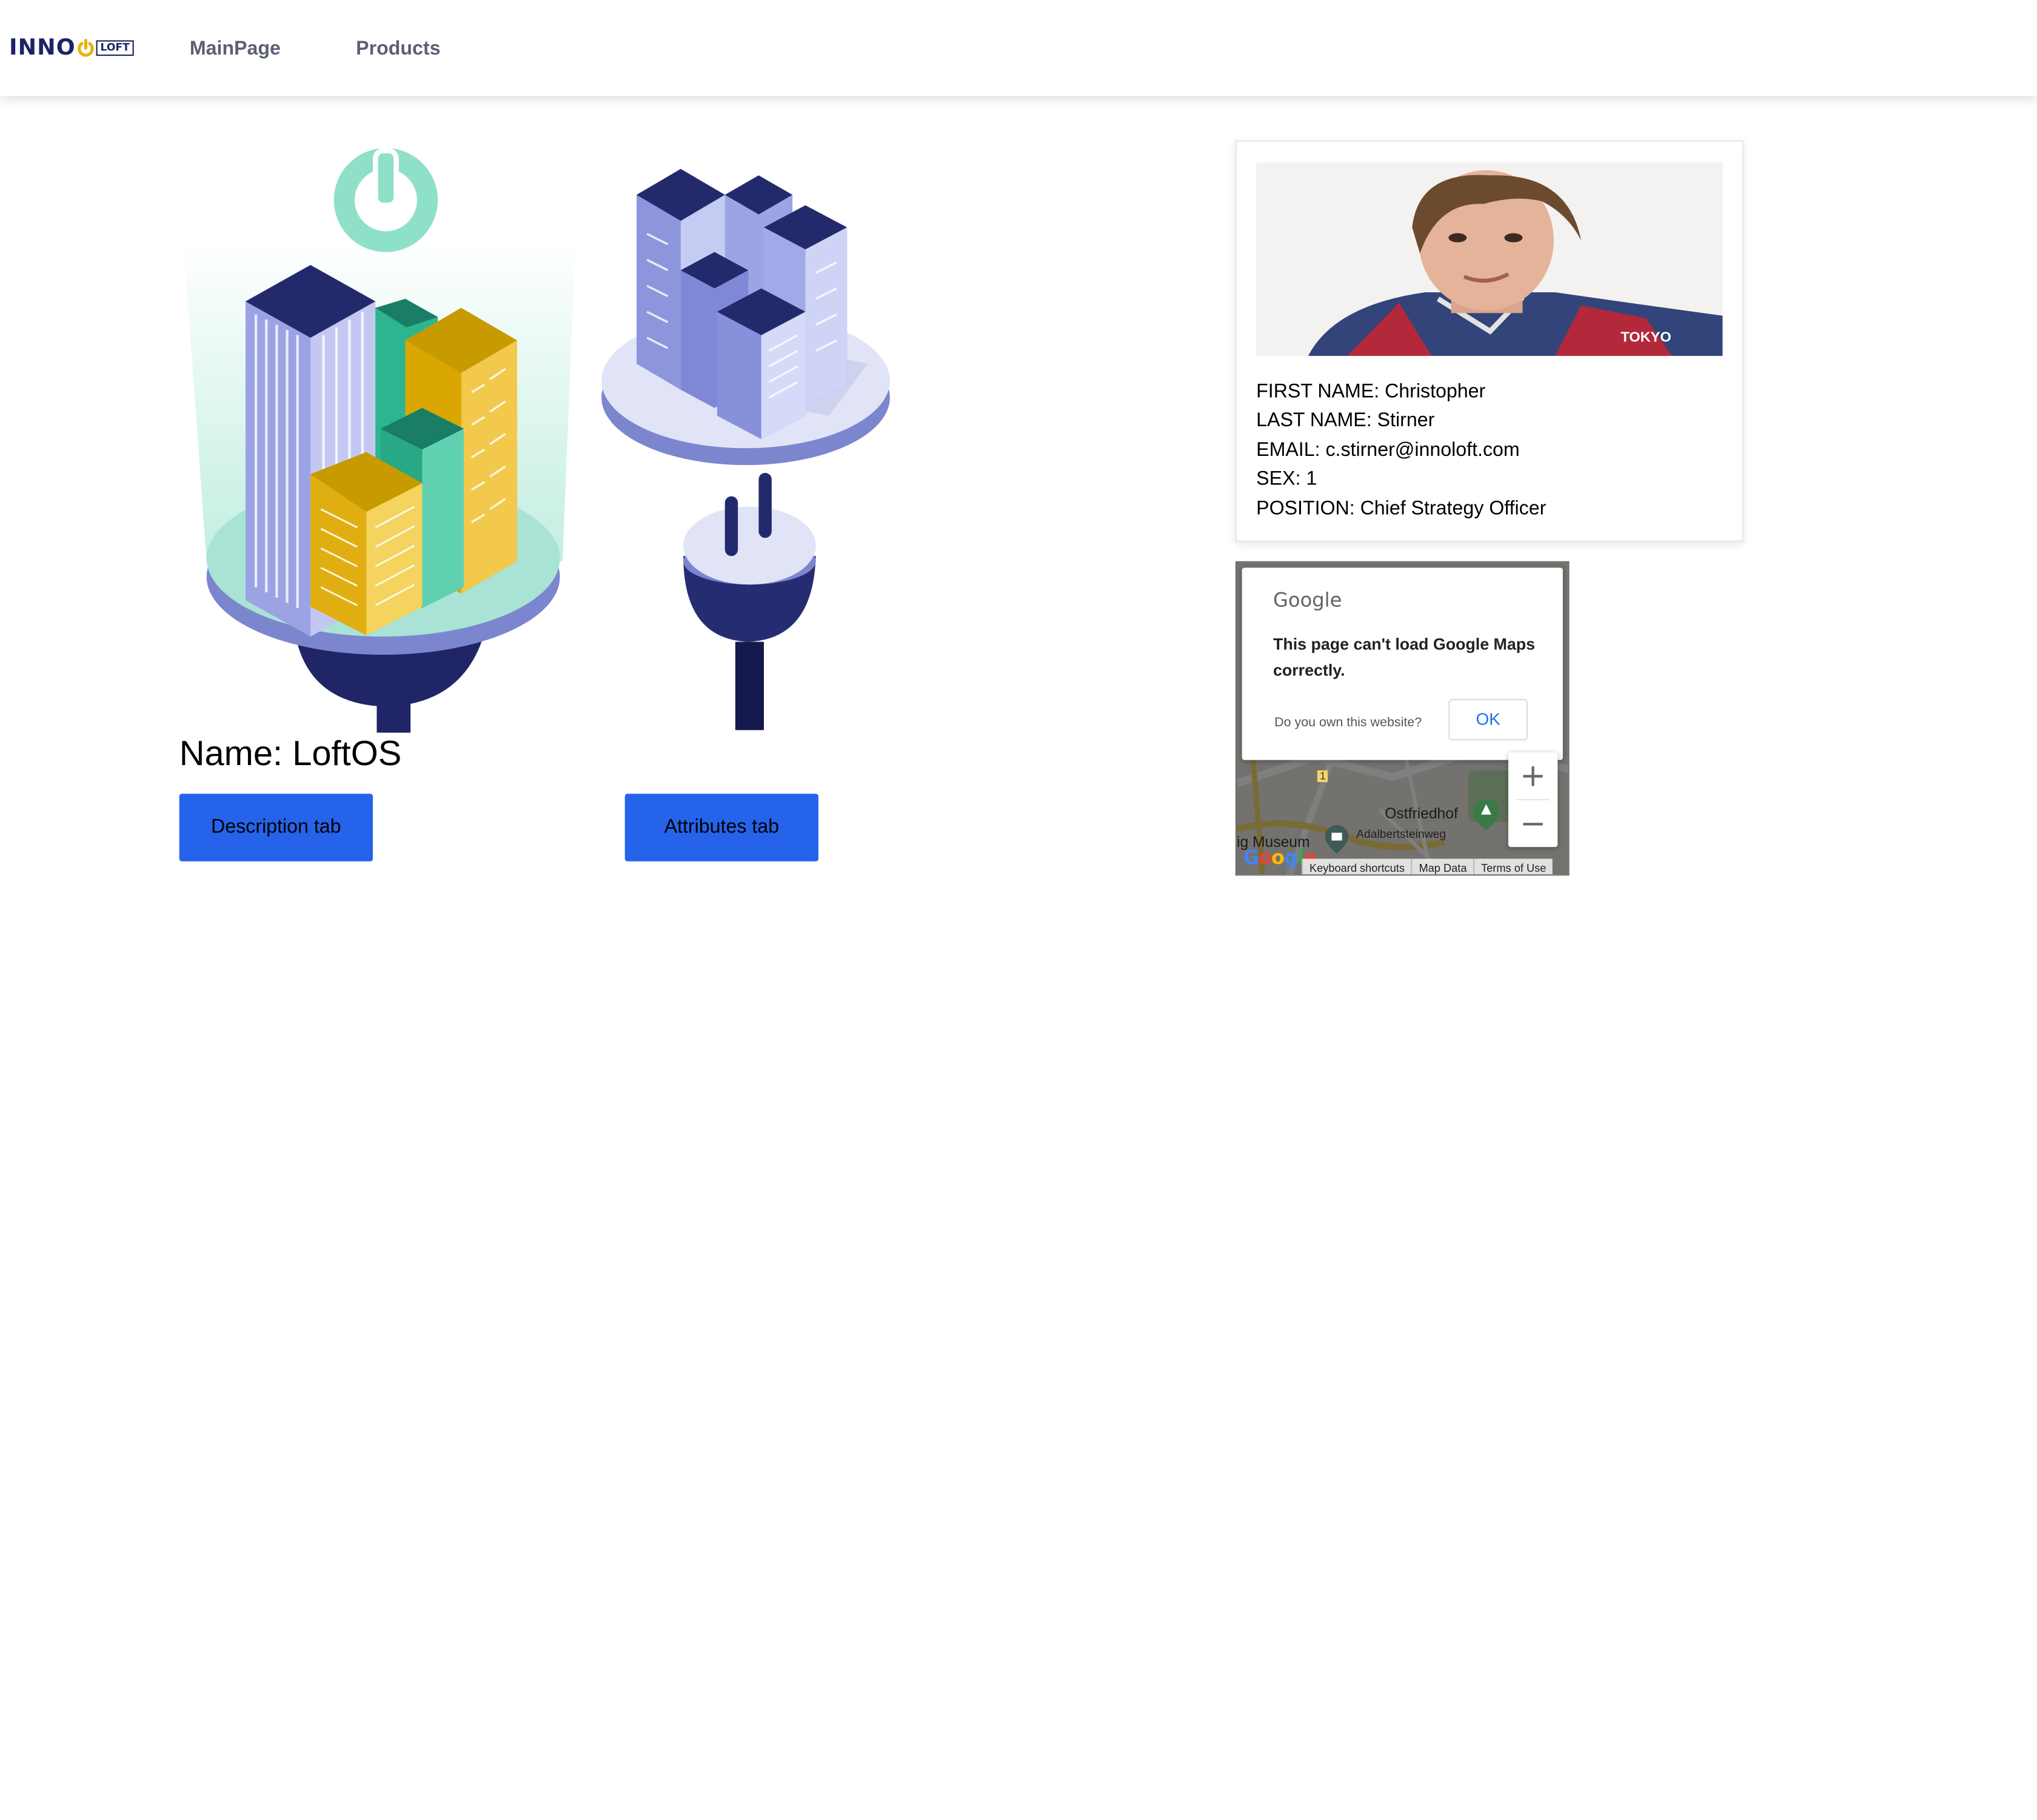 The width and height of the screenshot is (2037, 1820). I want to click on user-email: EMAIL: c.stirner@innoloft.com, so click(1388, 449).